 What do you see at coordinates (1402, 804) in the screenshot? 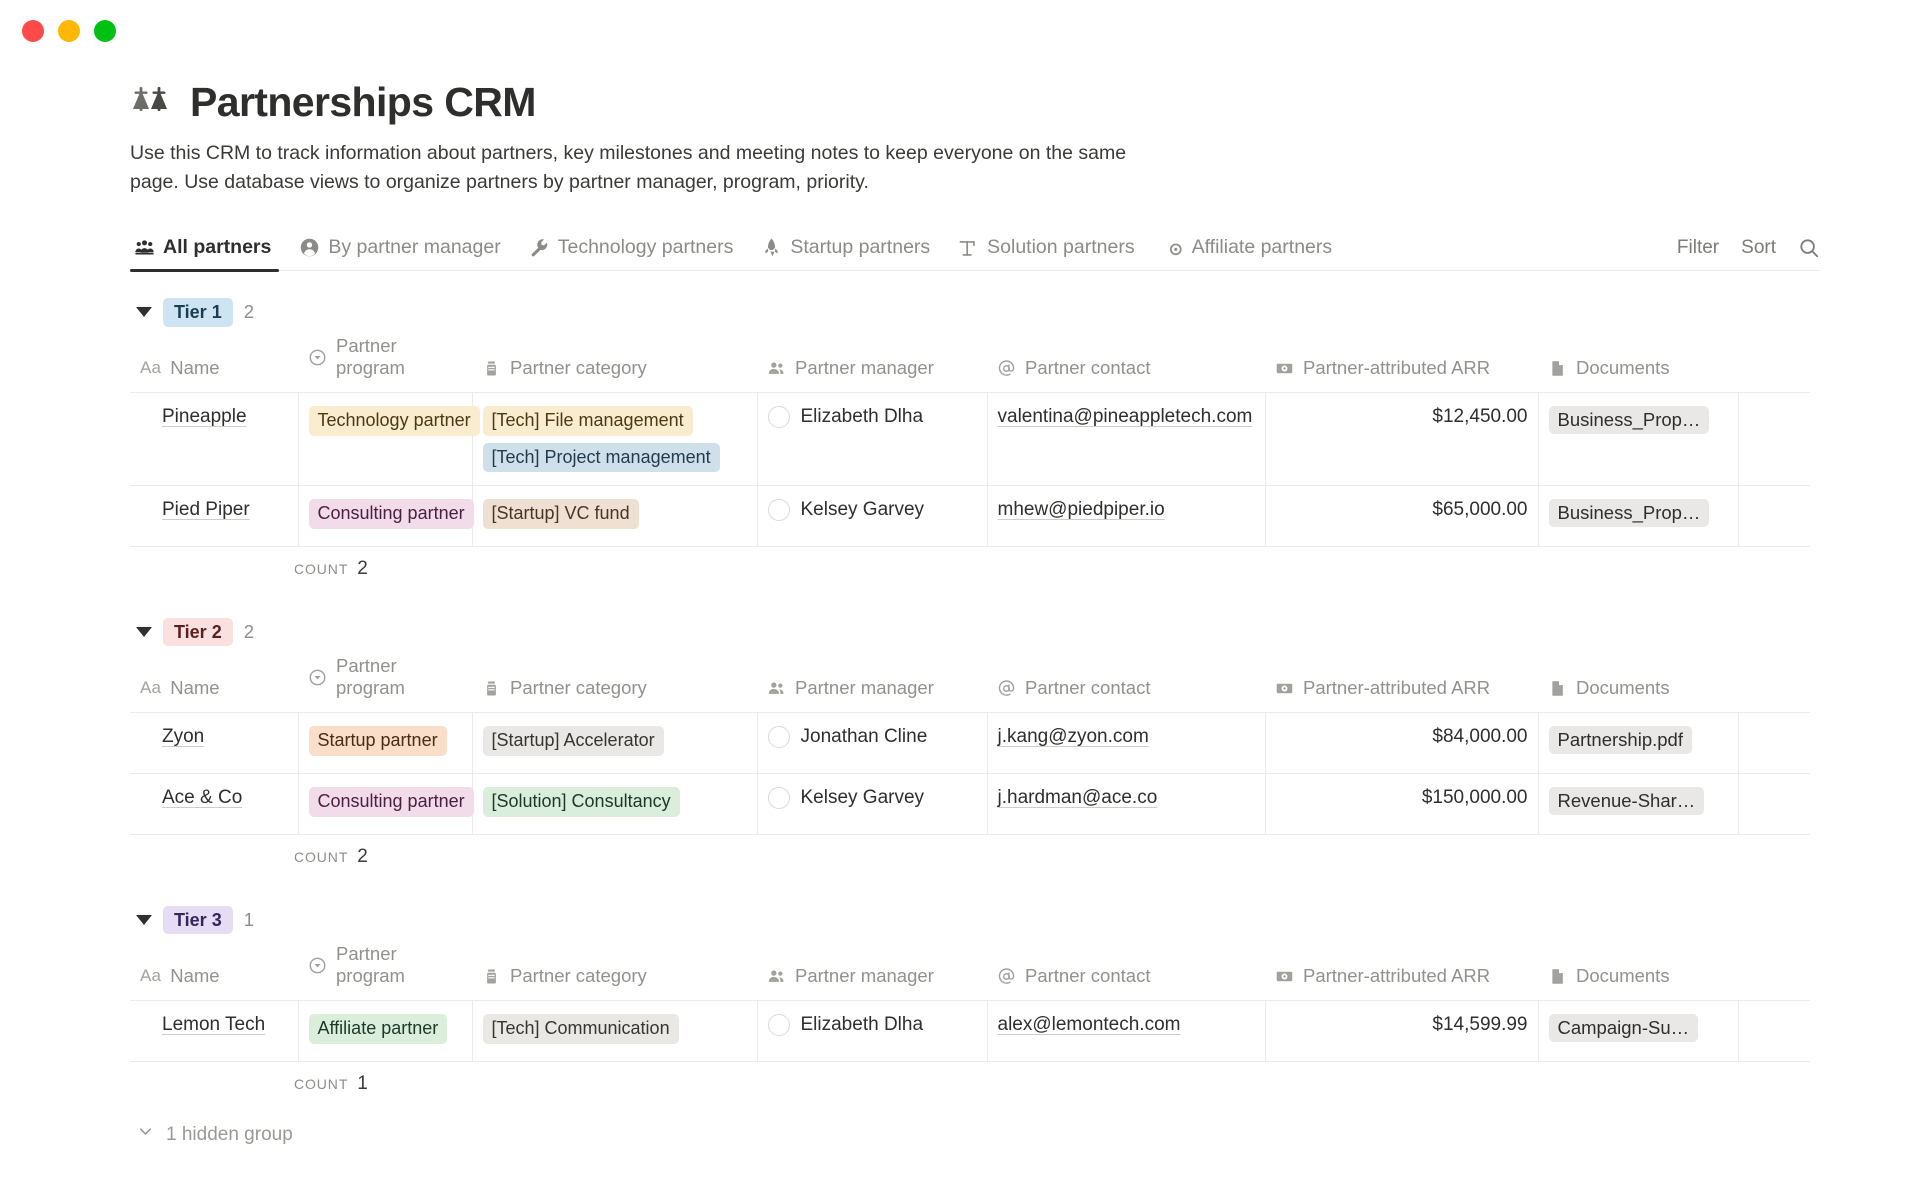
I see `cell-partner-arr: $150,000.00` at bounding box center [1402, 804].